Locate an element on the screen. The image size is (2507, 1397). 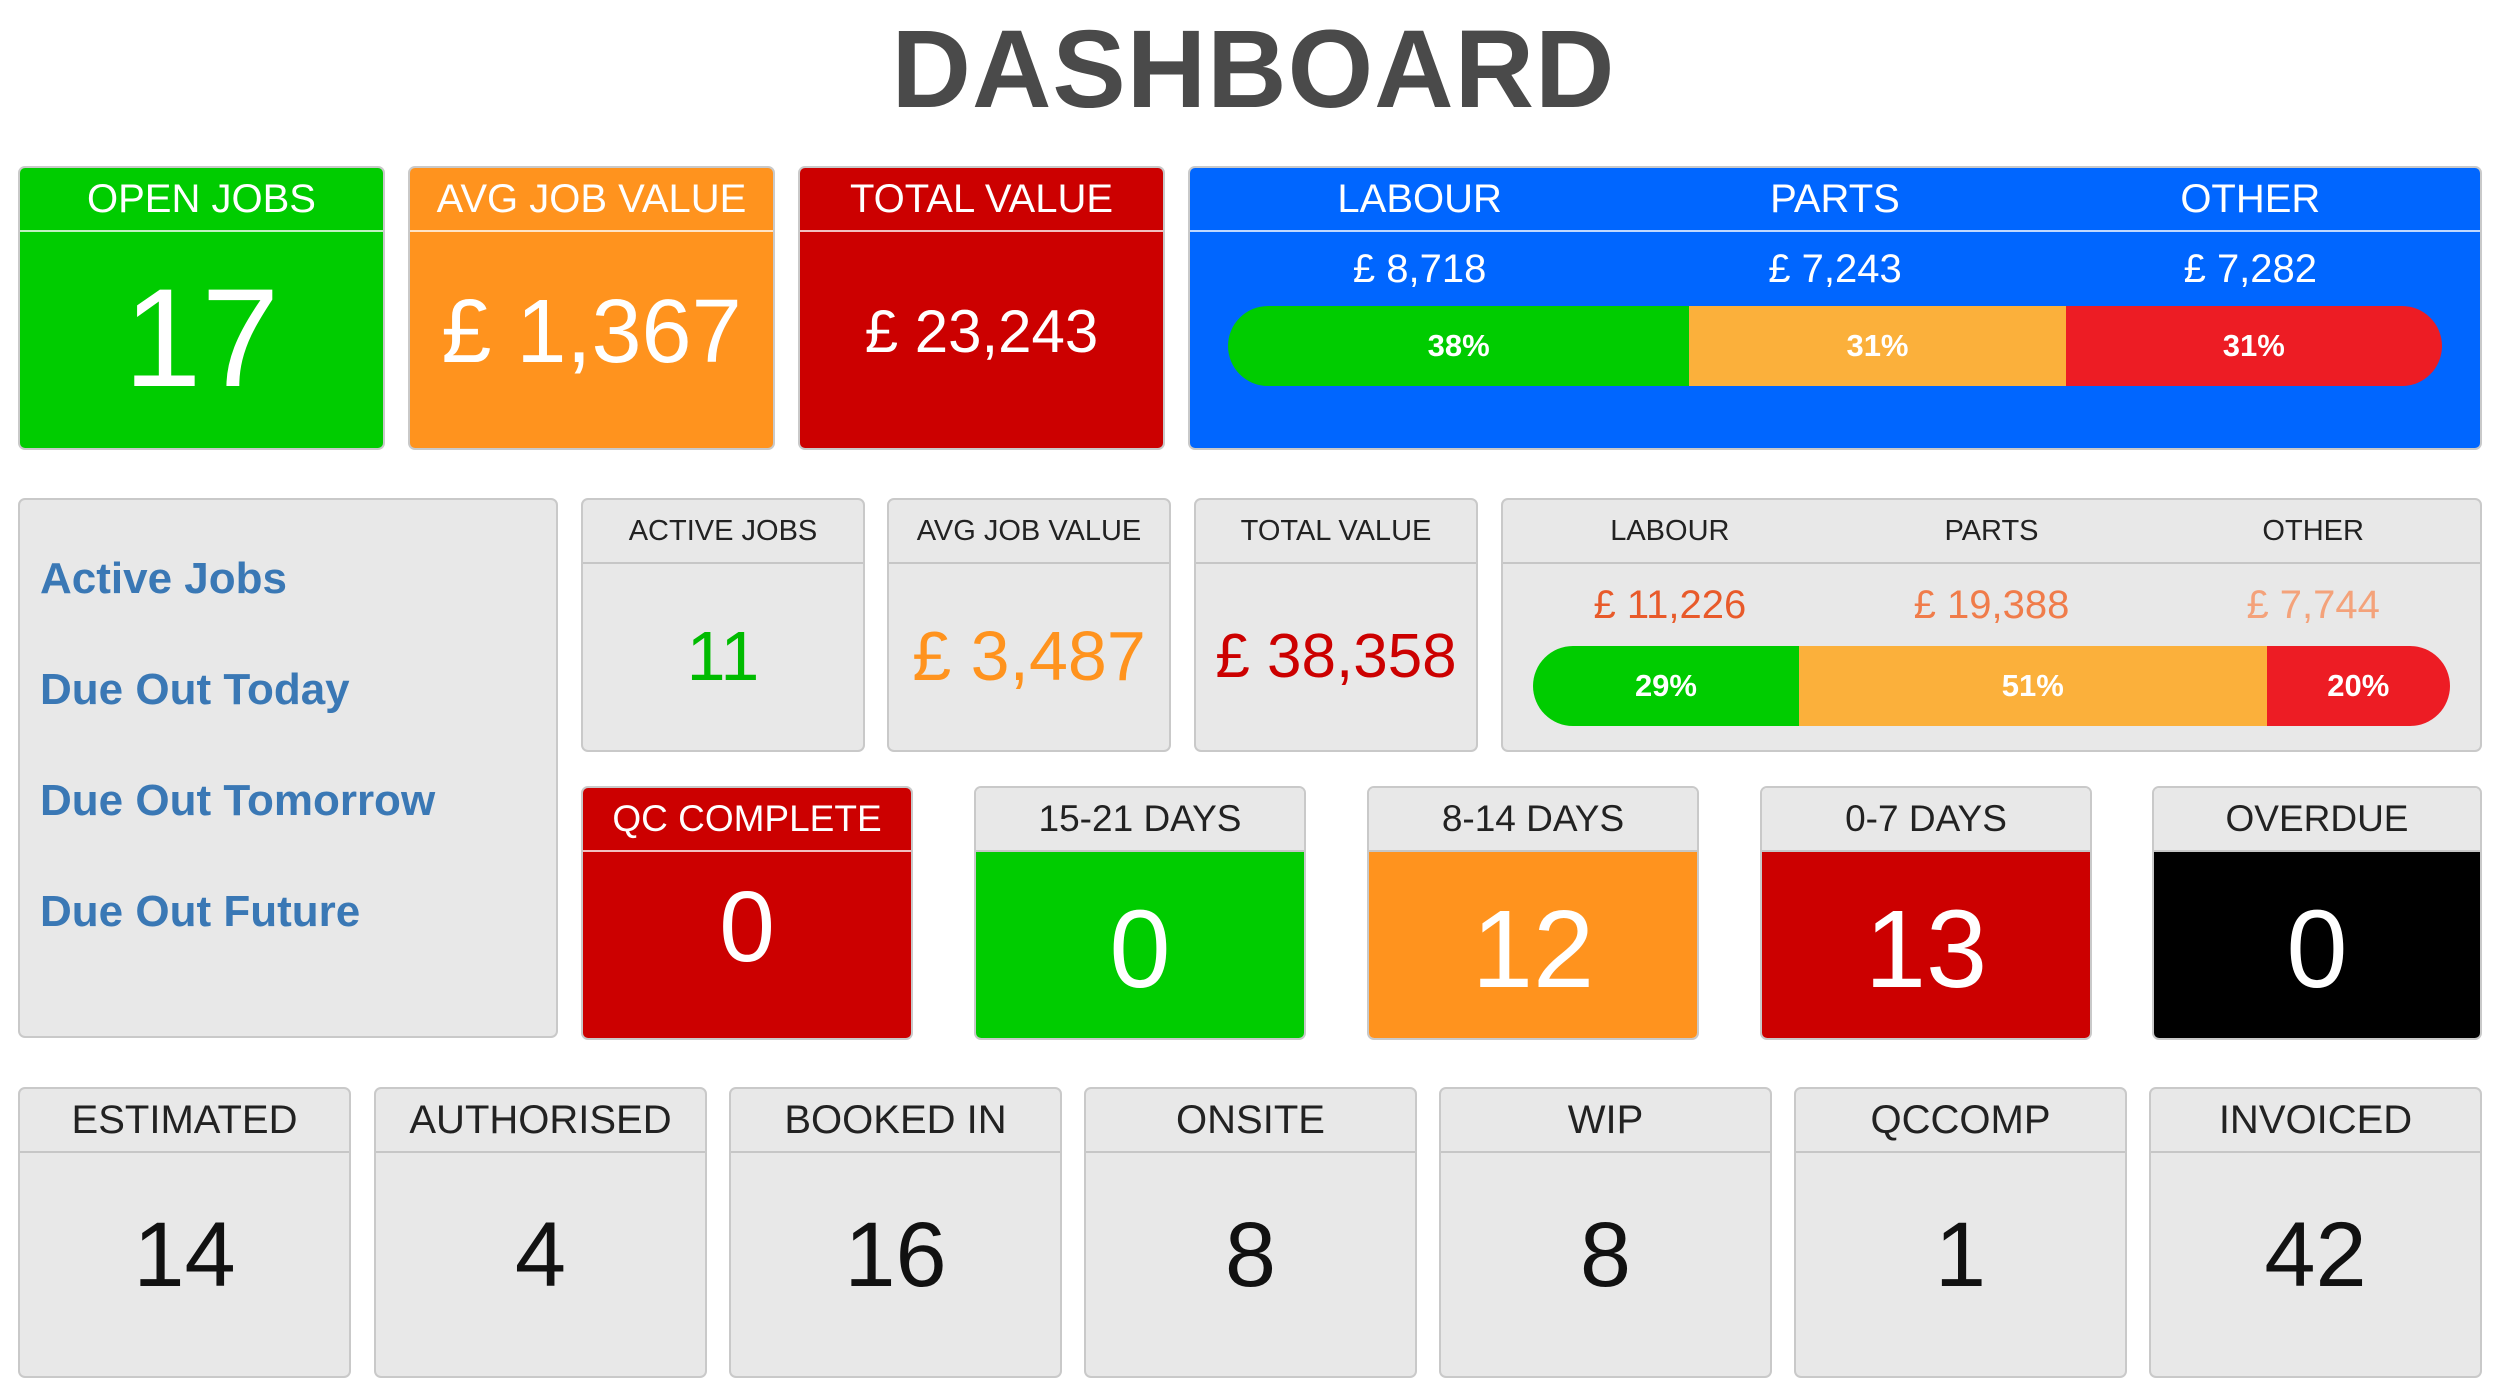
stage-qccomp-tile: QCCOMP 1 is located at coordinates (1960, 1232).